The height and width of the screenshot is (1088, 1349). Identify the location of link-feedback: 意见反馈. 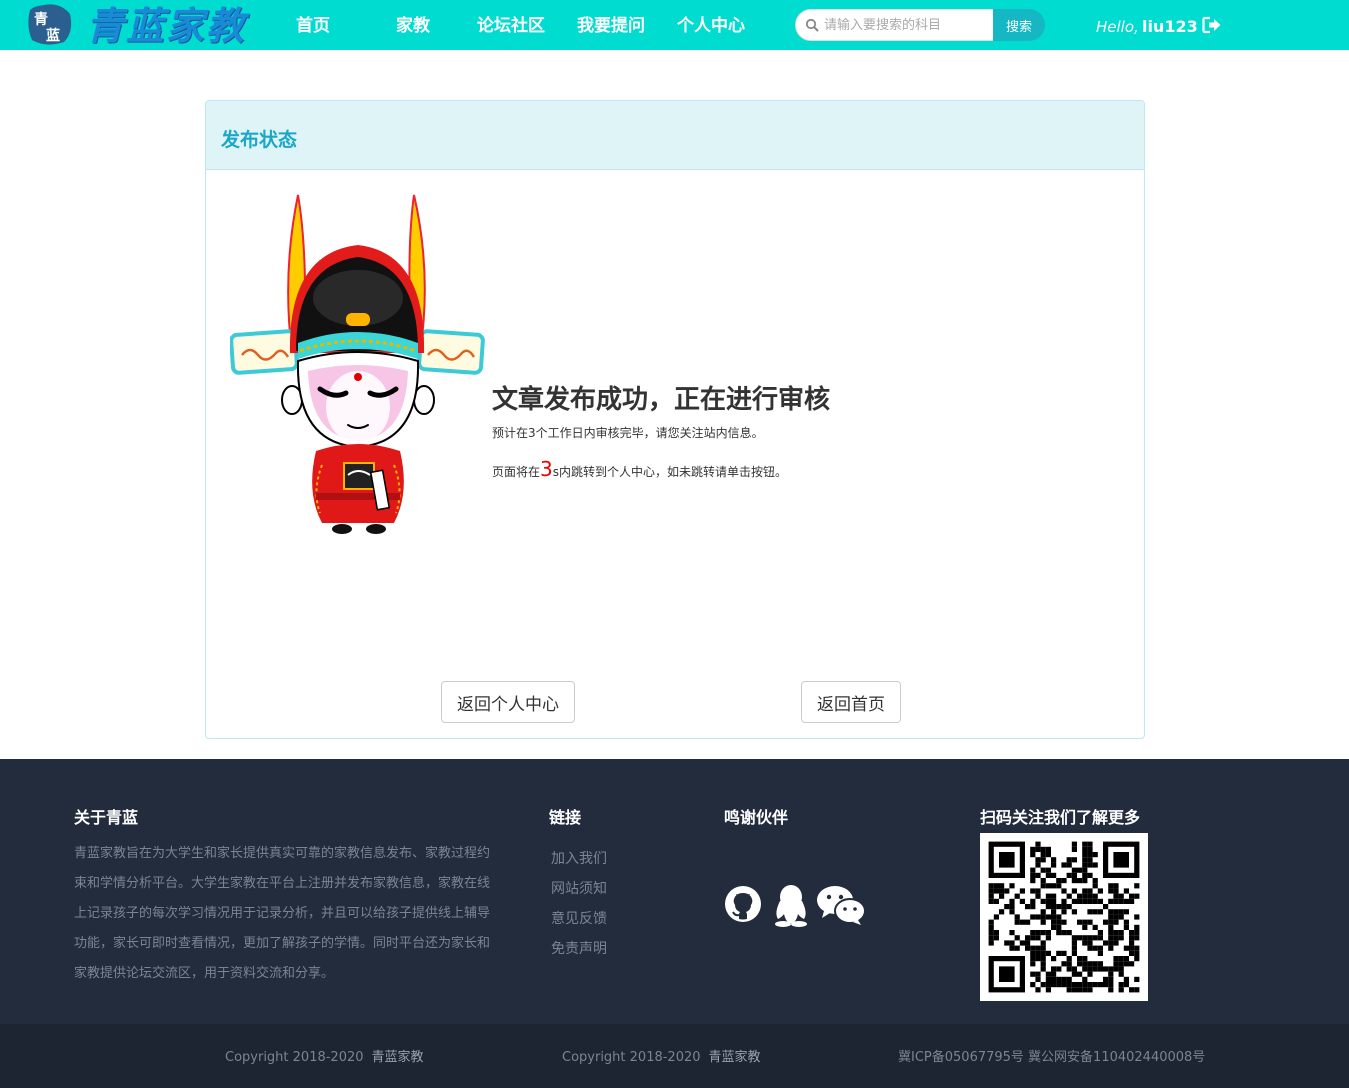
(579, 918).